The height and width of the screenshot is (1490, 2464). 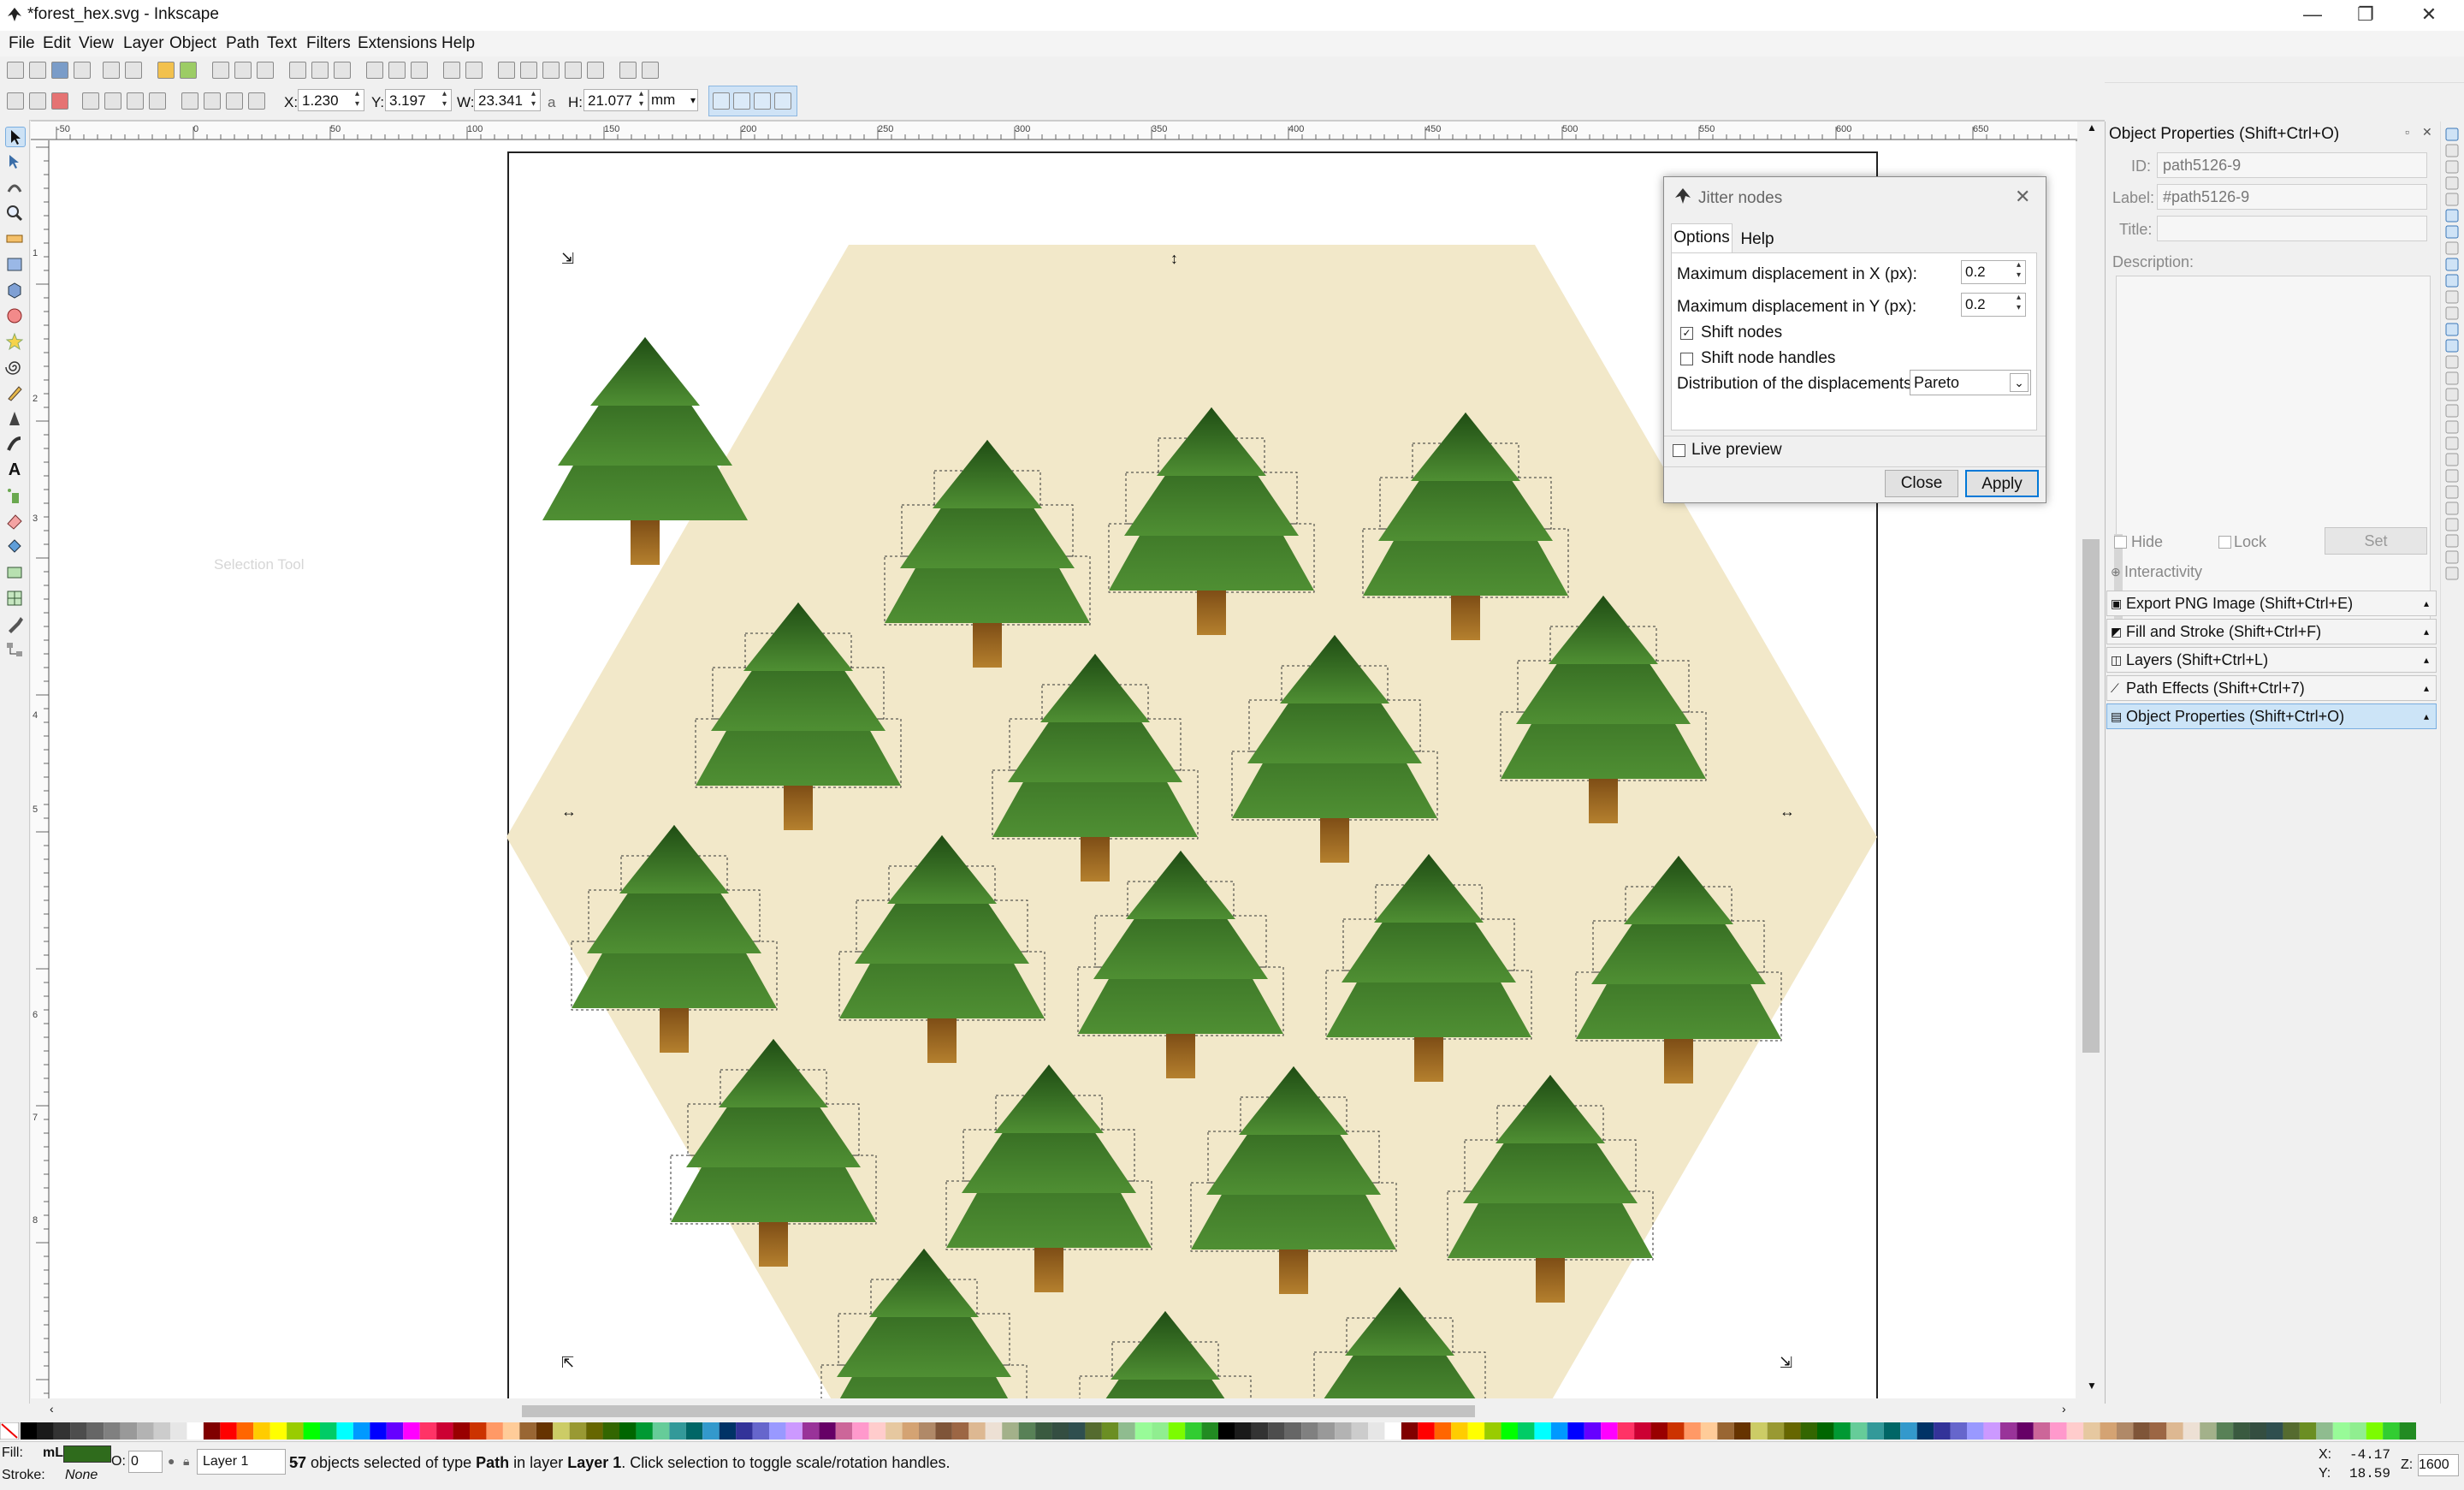 What do you see at coordinates (650, 70) in the screenshot?
I see `preferences-icon` at bounding box center [650, 70].